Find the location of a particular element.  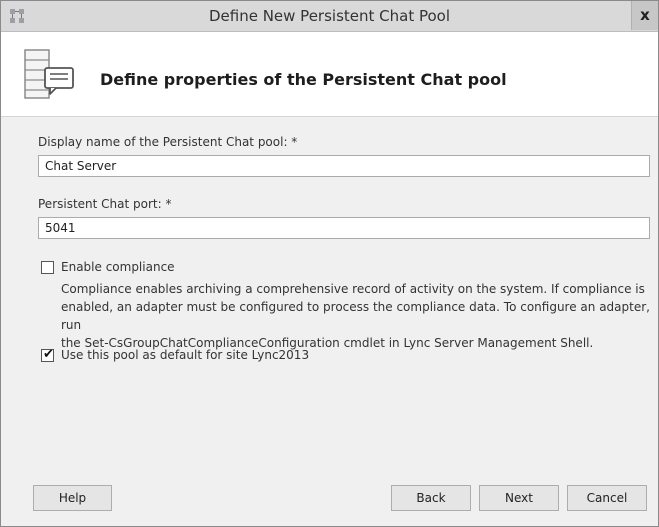

chat-pool-icon is located at coordinates (49, 74).